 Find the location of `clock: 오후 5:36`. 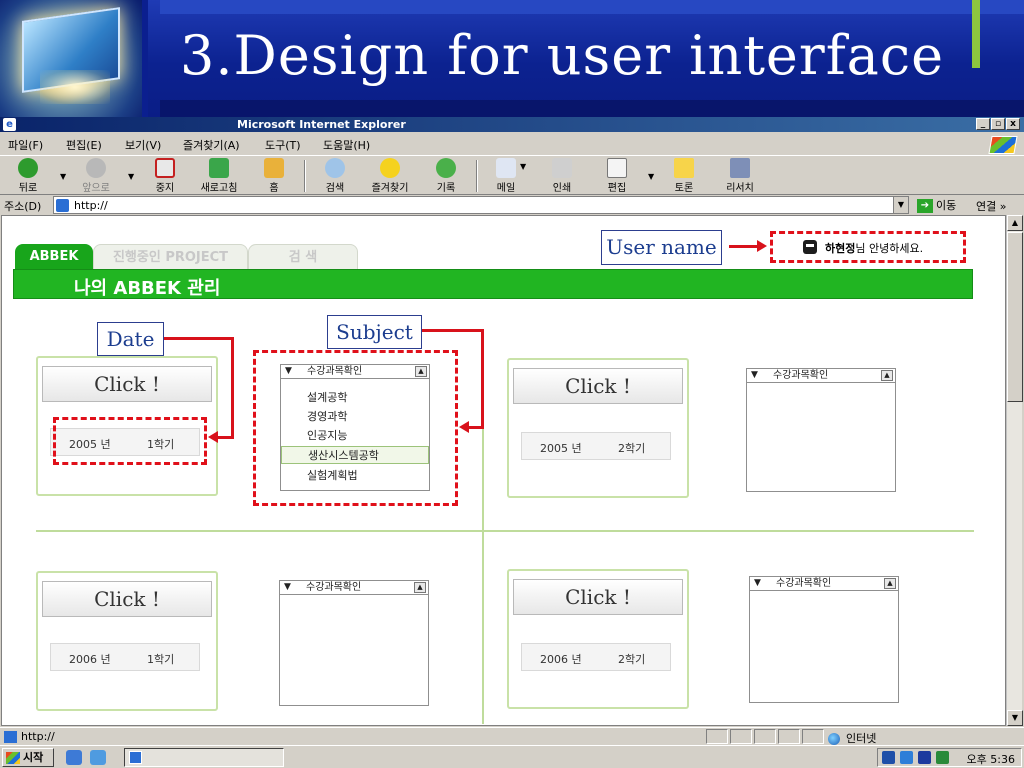

clock: 오후 5:36 is located at coordinates (990, 759).